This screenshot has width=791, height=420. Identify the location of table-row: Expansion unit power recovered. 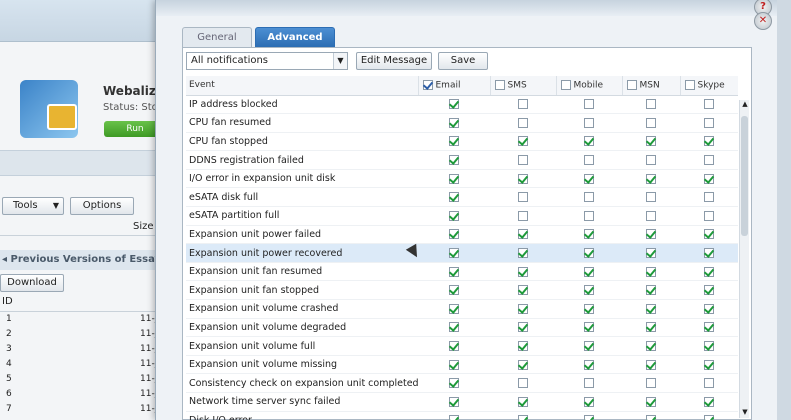
(462, 253).